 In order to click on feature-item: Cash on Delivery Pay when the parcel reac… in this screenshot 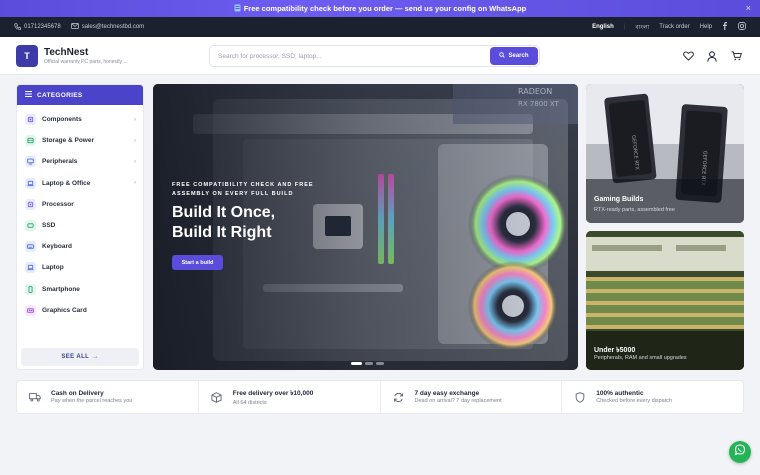, I will do `click(108, 397)`.